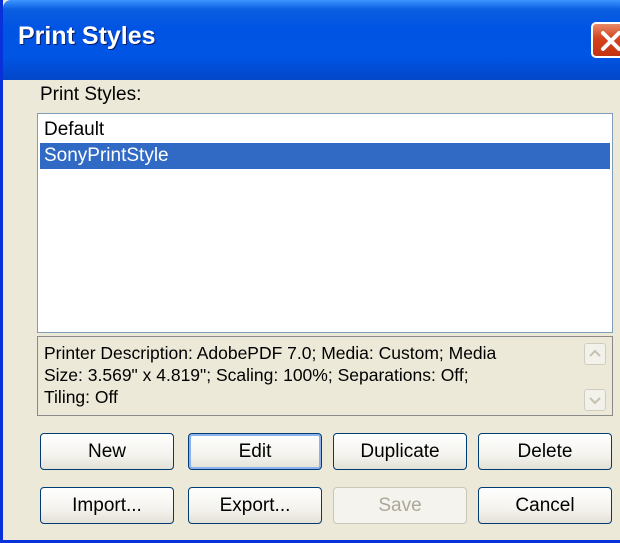  What do you see at coordinates (311, 40) in the screenshot?
I see `title-bar: Print Styles` at bounding box center [311, 40].